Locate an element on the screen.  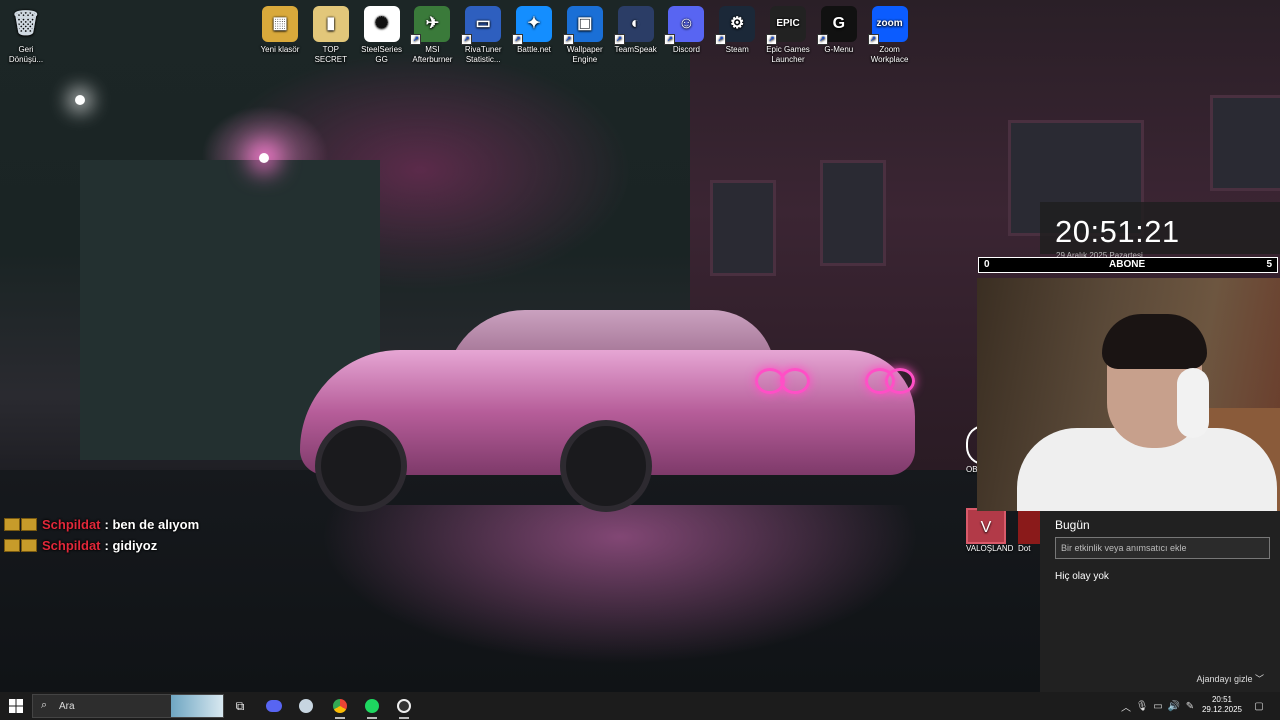
task-view-button: ⧉ is located at coordinates (240, 706).